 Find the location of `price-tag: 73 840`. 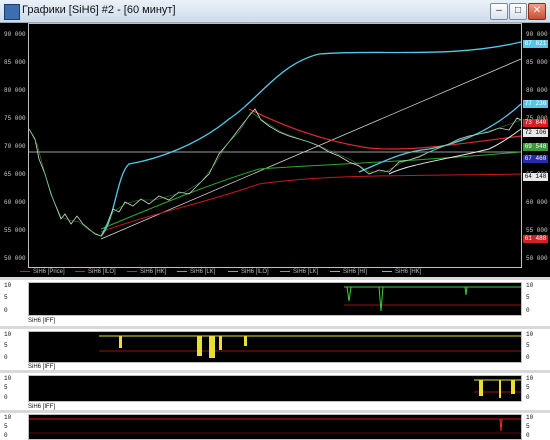

price-tag: 73 840 is located at coordinates (535, 123).